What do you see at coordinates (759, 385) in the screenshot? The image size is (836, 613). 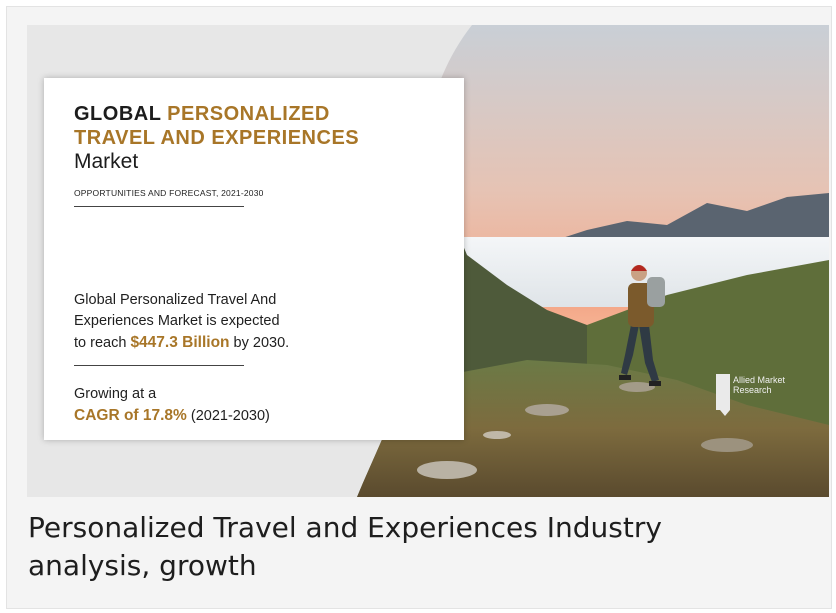 I see `logo-text: Allied Market Research` at bounding box center [759, 385].